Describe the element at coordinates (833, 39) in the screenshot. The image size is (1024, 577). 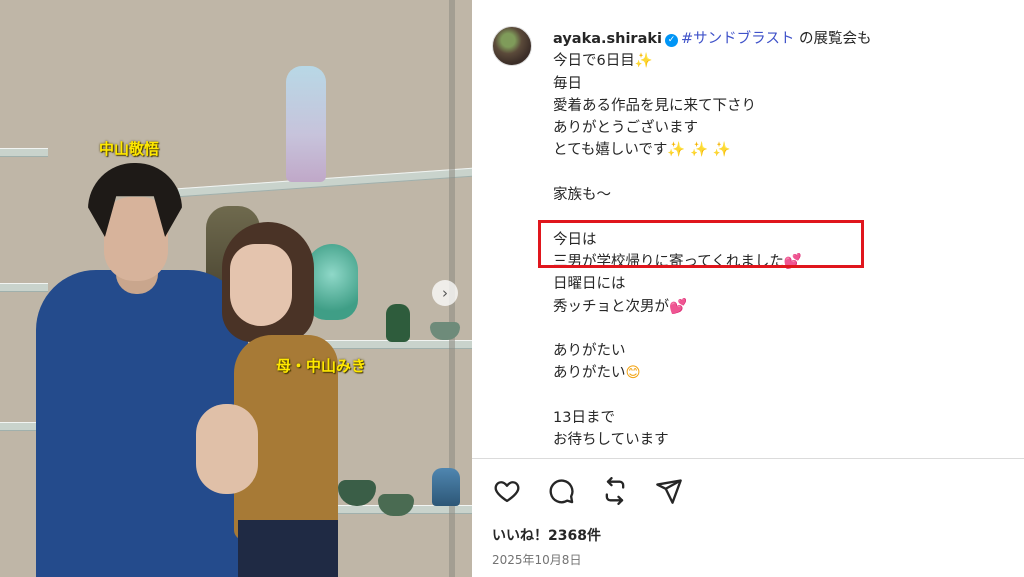
I see `caption-text: の展覧会も` at that location.